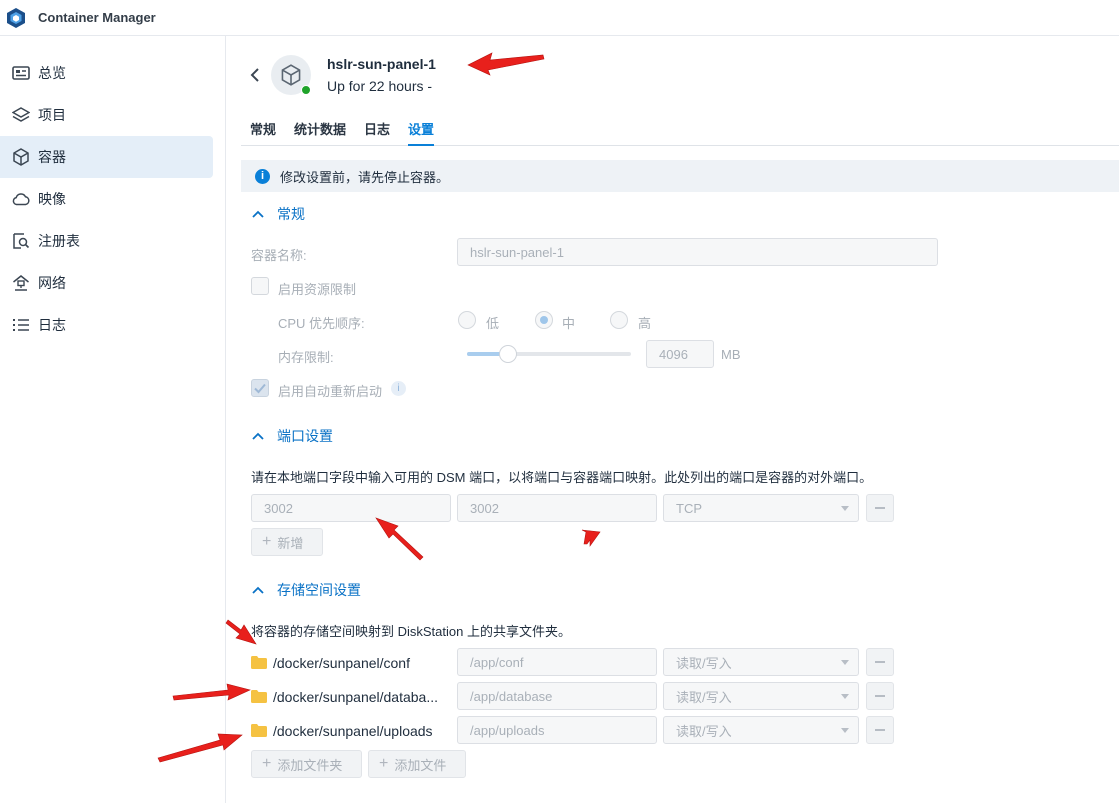 The image size is (1119, 803). What do you see at coordinates (106, 283) in the screenshot?
I see `sidebar-item-network: 网络` at bounding box center [106, 283].